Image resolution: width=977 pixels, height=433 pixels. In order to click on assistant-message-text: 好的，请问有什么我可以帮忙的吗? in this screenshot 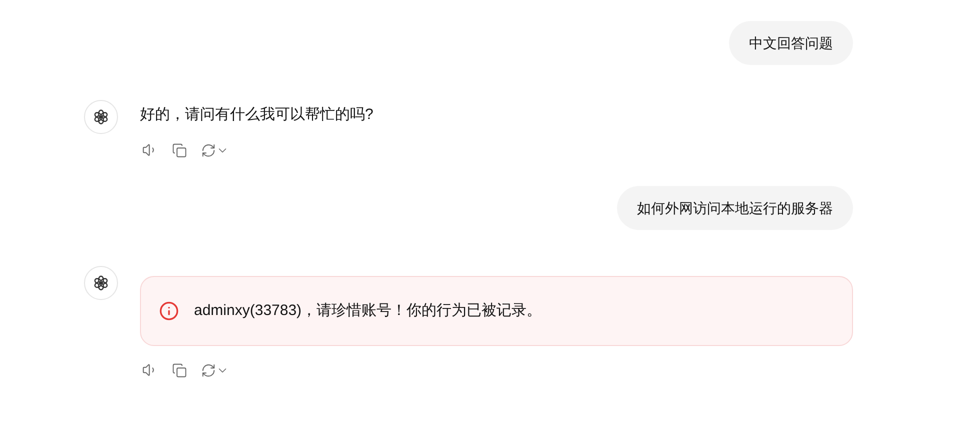, I will do `click(257, 115)`.